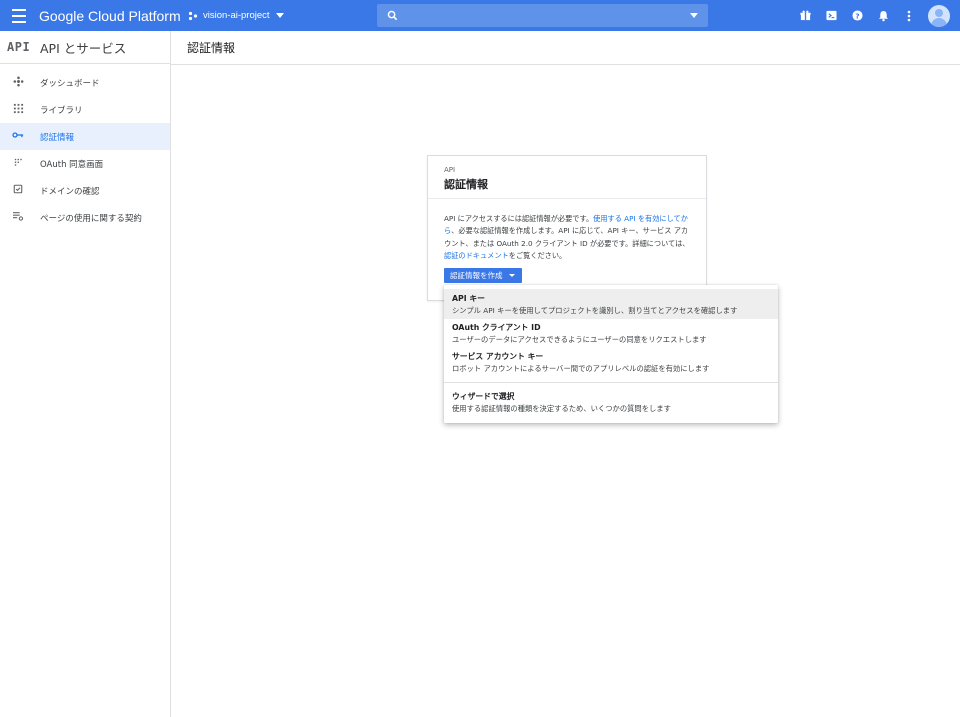 The height and width of the screenshot is (717, 960). What do you see at coordinates (483, 396) in the screenshot?
I see `menu-item-title: ウィザードで選択` at bounding box center [483, 396].